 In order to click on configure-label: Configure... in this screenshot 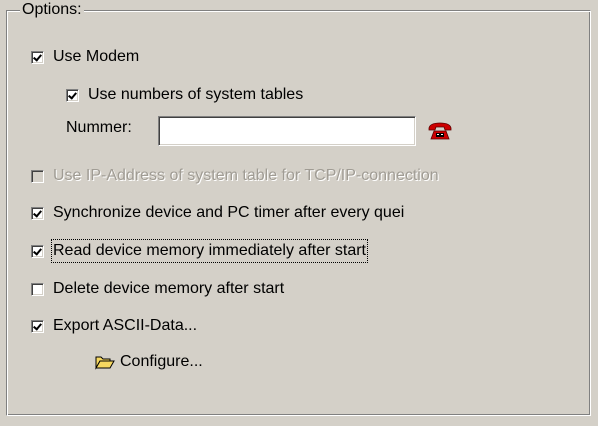, I will do `click(161, 361)`.